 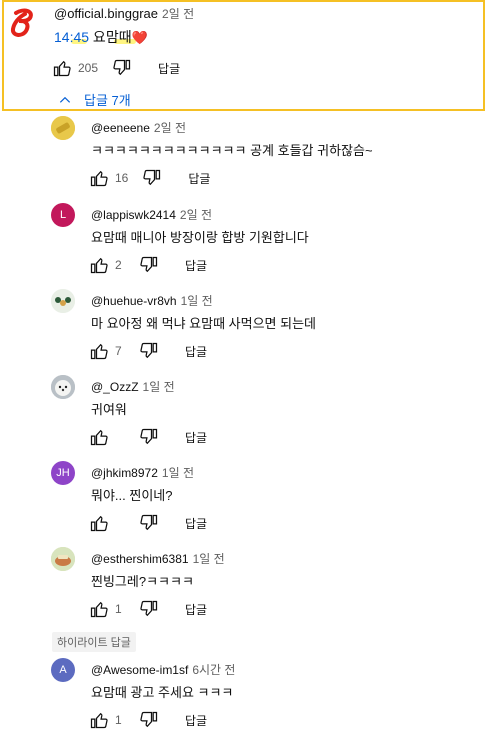 I want to click on replies-count: 답글 7개, so click(x=107, y=100).